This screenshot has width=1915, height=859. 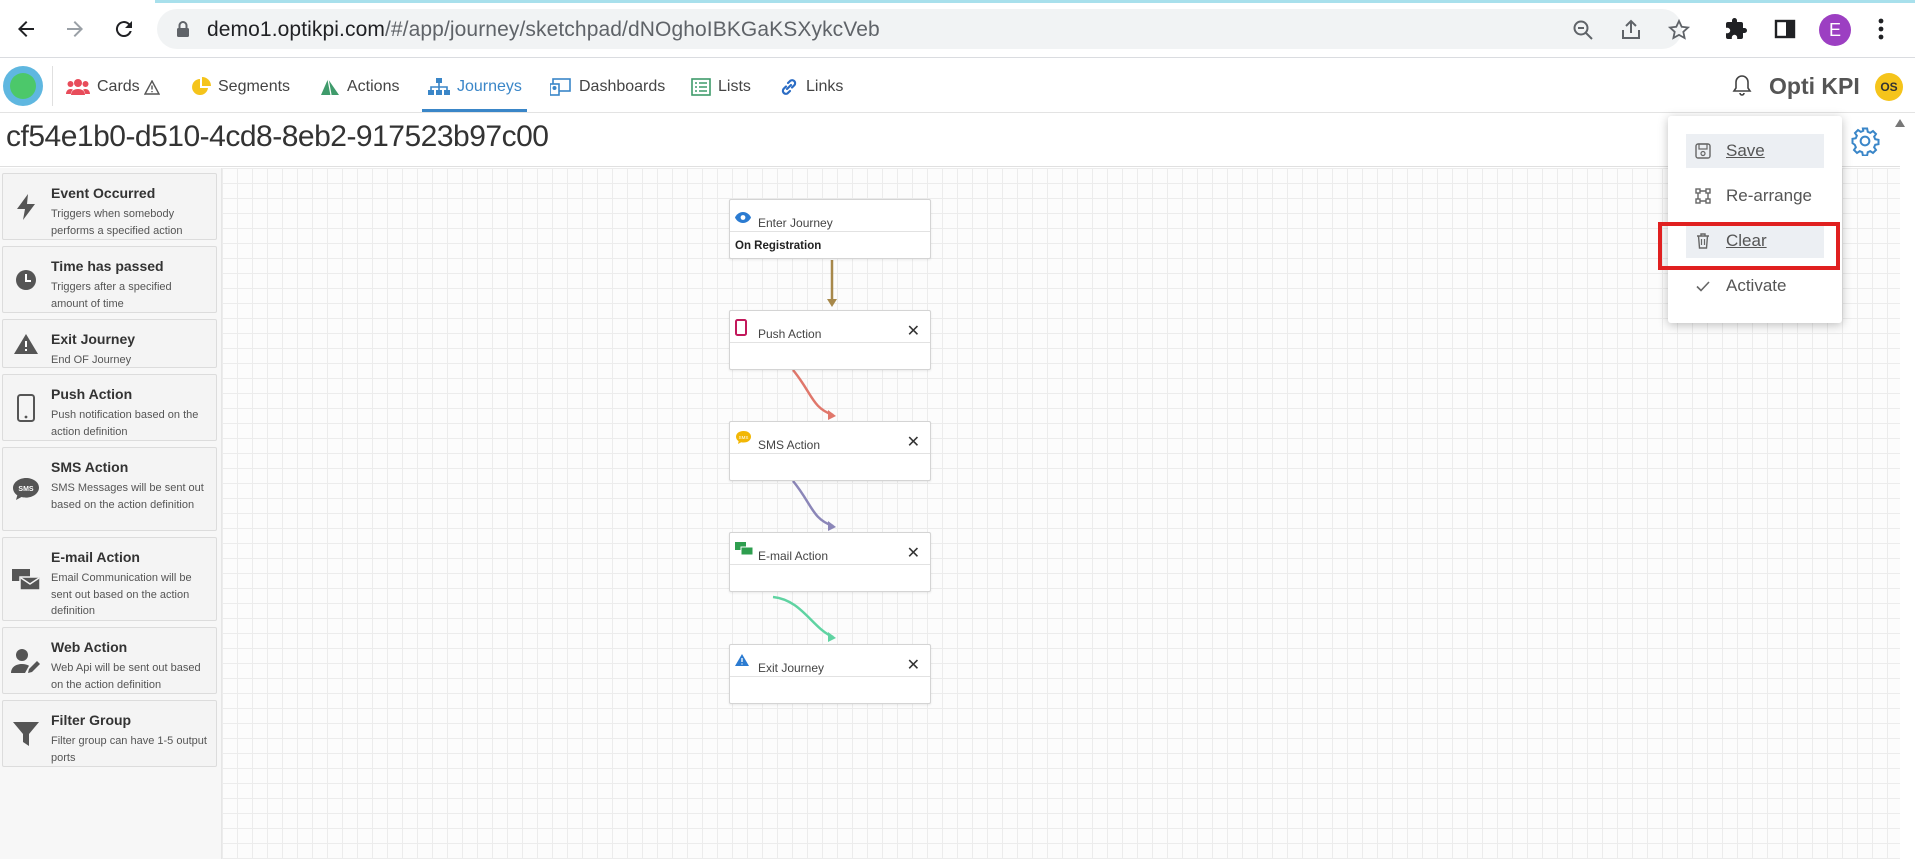 I want to click on check-icon, so click(x=1703, y=286).